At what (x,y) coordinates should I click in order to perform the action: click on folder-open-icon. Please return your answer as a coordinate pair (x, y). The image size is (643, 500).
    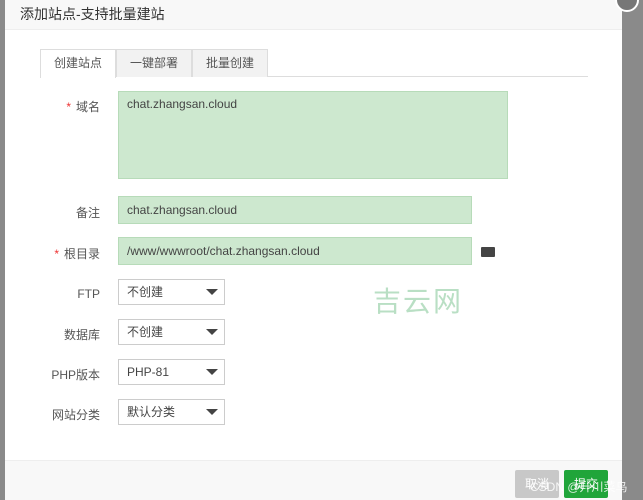
    Looking at the image, I should click on (488, 252).